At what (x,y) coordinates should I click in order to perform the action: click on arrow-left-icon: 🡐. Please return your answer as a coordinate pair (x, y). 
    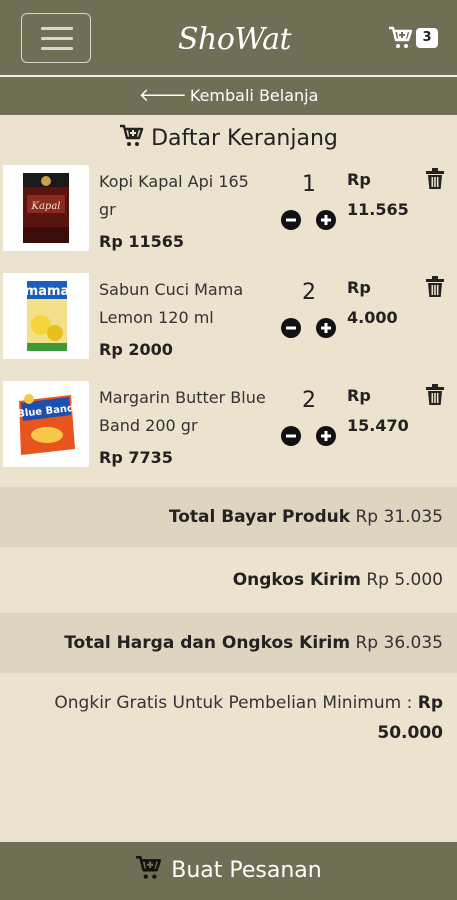
    Looking at the image, I should click on (162, 95).